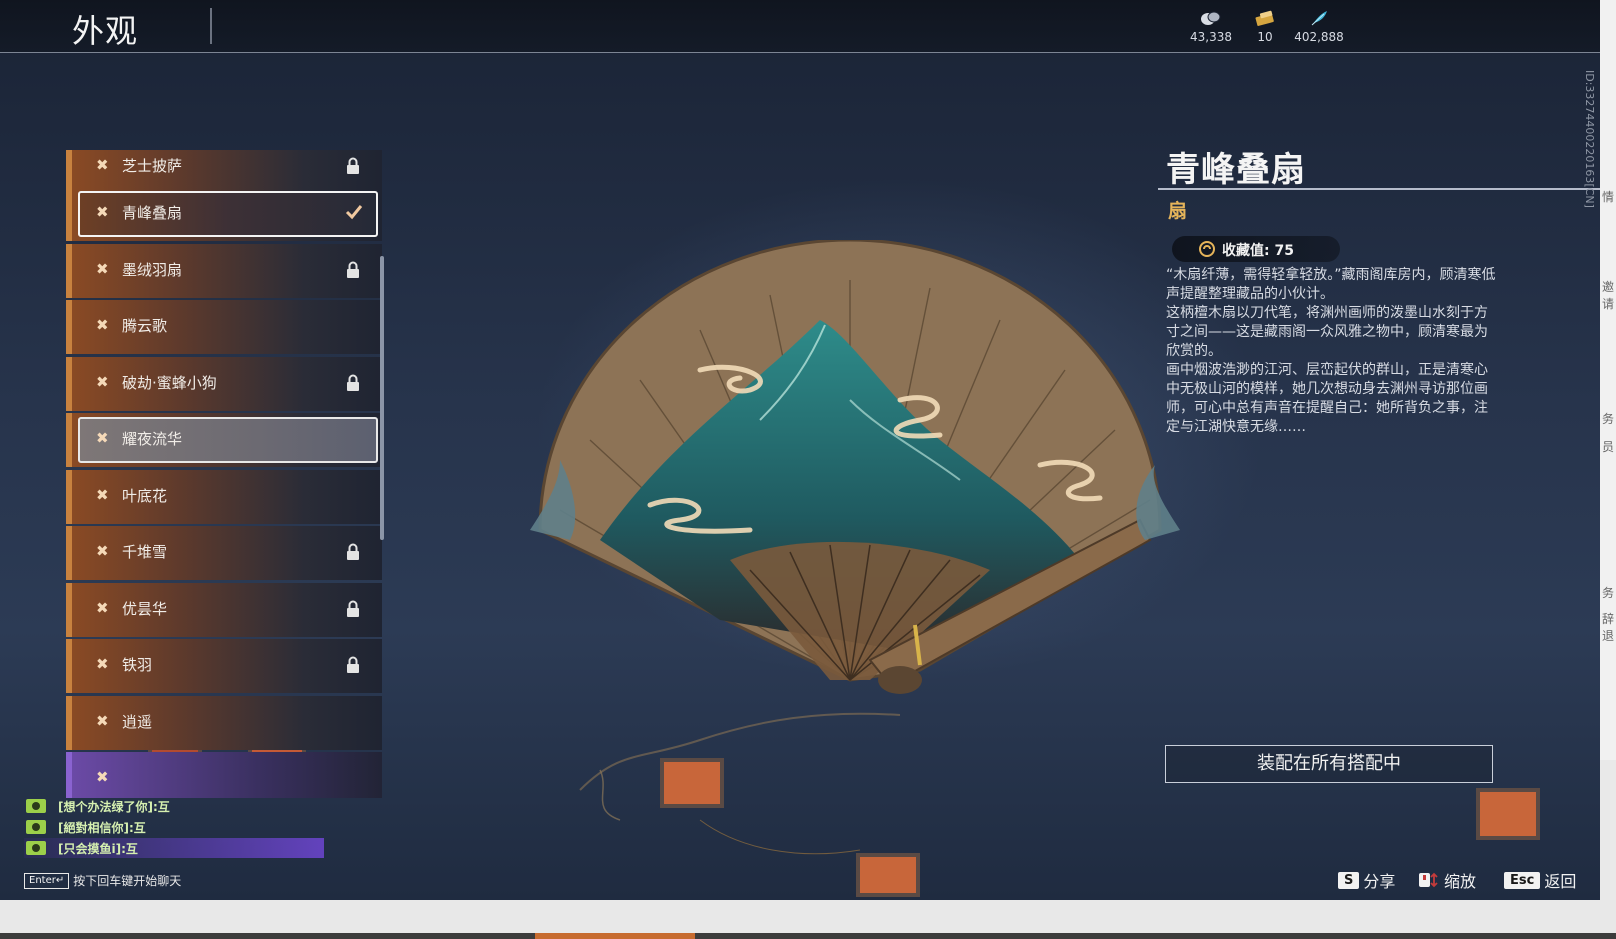 The image size is (1616, 939). What do you see at coordinates (1608, 295) in the screenshot?
I see `side-text: 邀请` at bounding box center [1608, 295].